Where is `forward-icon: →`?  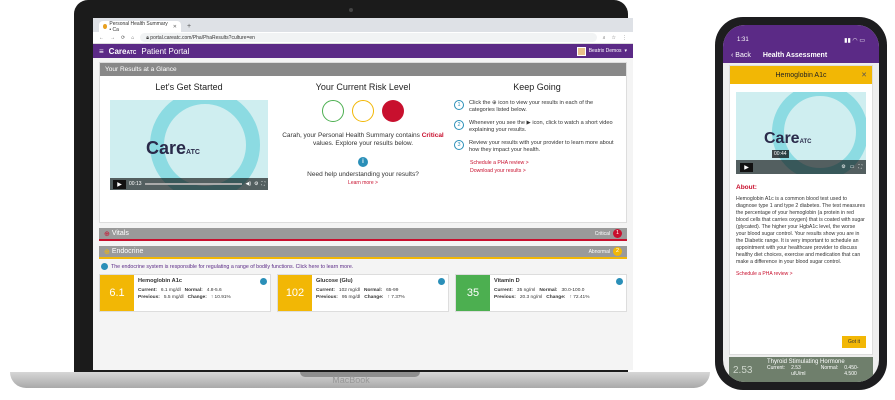
forward-icon: → is located at coordinates (112, 38).